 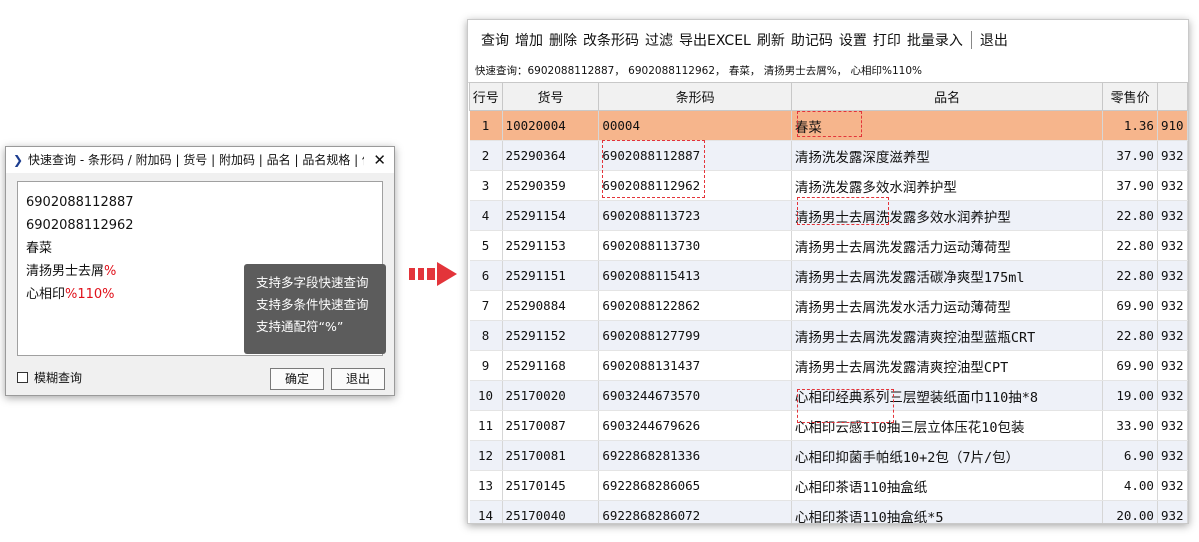 I want to click on table-cell: 25170020, so click(x=551, y=395).